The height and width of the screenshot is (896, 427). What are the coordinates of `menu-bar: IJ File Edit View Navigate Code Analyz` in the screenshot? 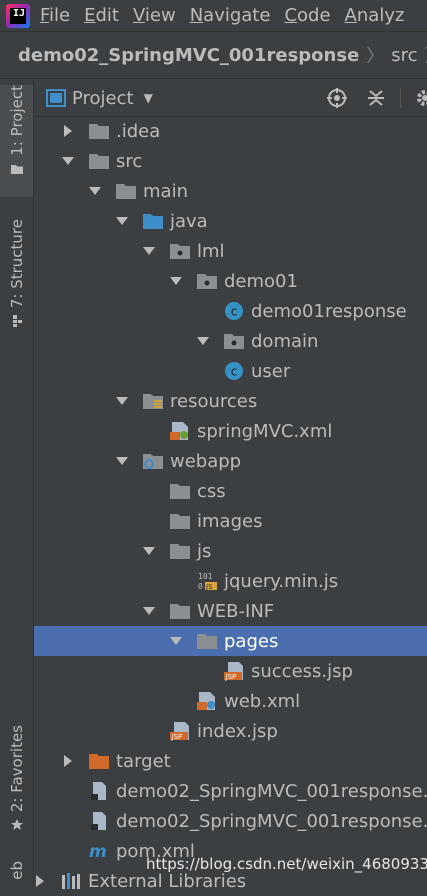 It's located at (213, 16).